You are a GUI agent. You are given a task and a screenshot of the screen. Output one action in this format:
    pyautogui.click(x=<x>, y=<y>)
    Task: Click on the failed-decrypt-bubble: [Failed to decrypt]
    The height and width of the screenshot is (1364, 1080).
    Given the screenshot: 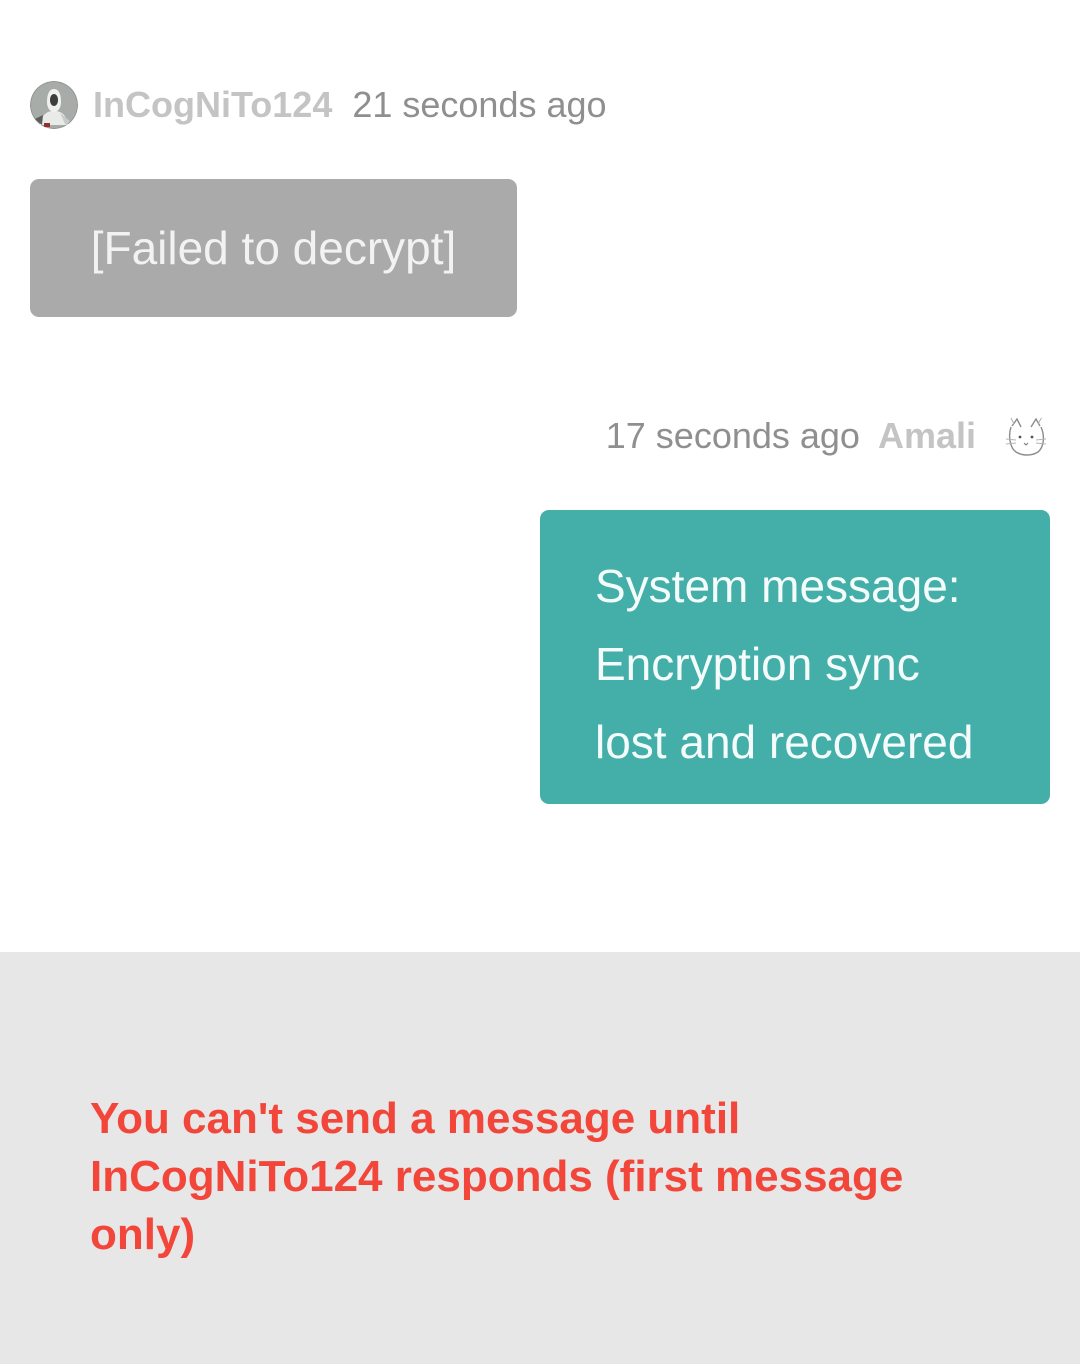 What is the action you would take?
    pyautogui.click(x=273, y=248)
    